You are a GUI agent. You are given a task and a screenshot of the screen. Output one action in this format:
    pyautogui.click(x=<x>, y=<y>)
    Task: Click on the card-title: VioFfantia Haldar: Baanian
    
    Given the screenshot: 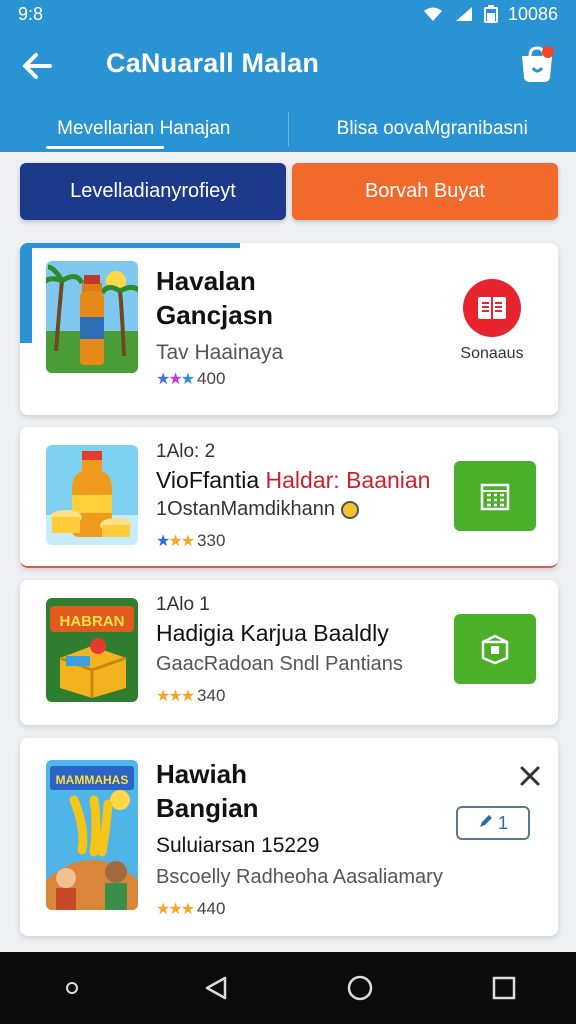 What is the action you would take?
    pyautogui.click(x=302, y=480)
    